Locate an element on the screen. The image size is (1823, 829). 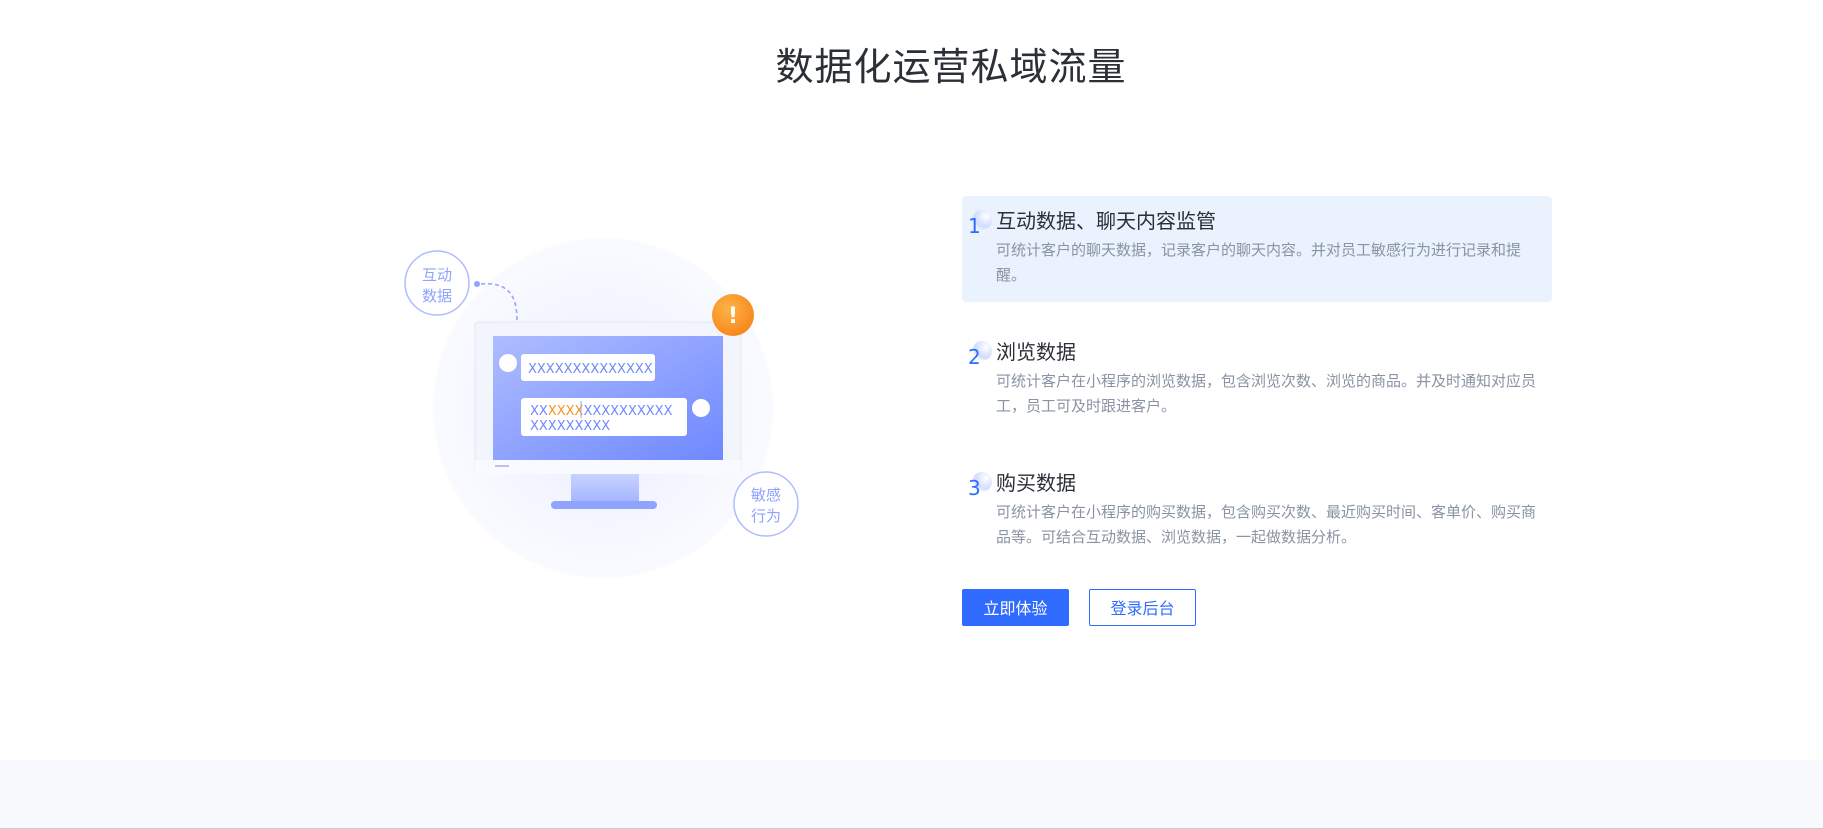
monitor-base is located at coordinates (604, 505).